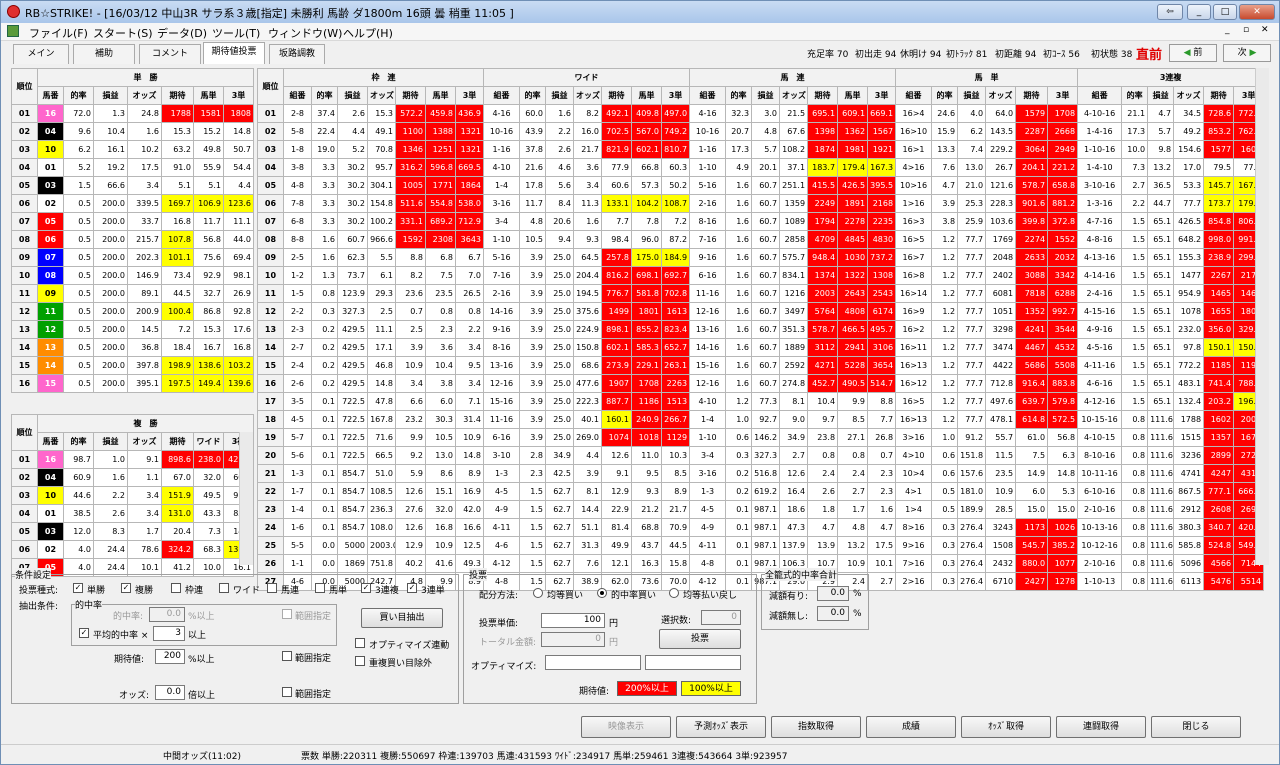 This screenshot has height=765, width=1280. I want to click on table-row: 031044.62.23.4151.949.591.4, so click(133, 495).